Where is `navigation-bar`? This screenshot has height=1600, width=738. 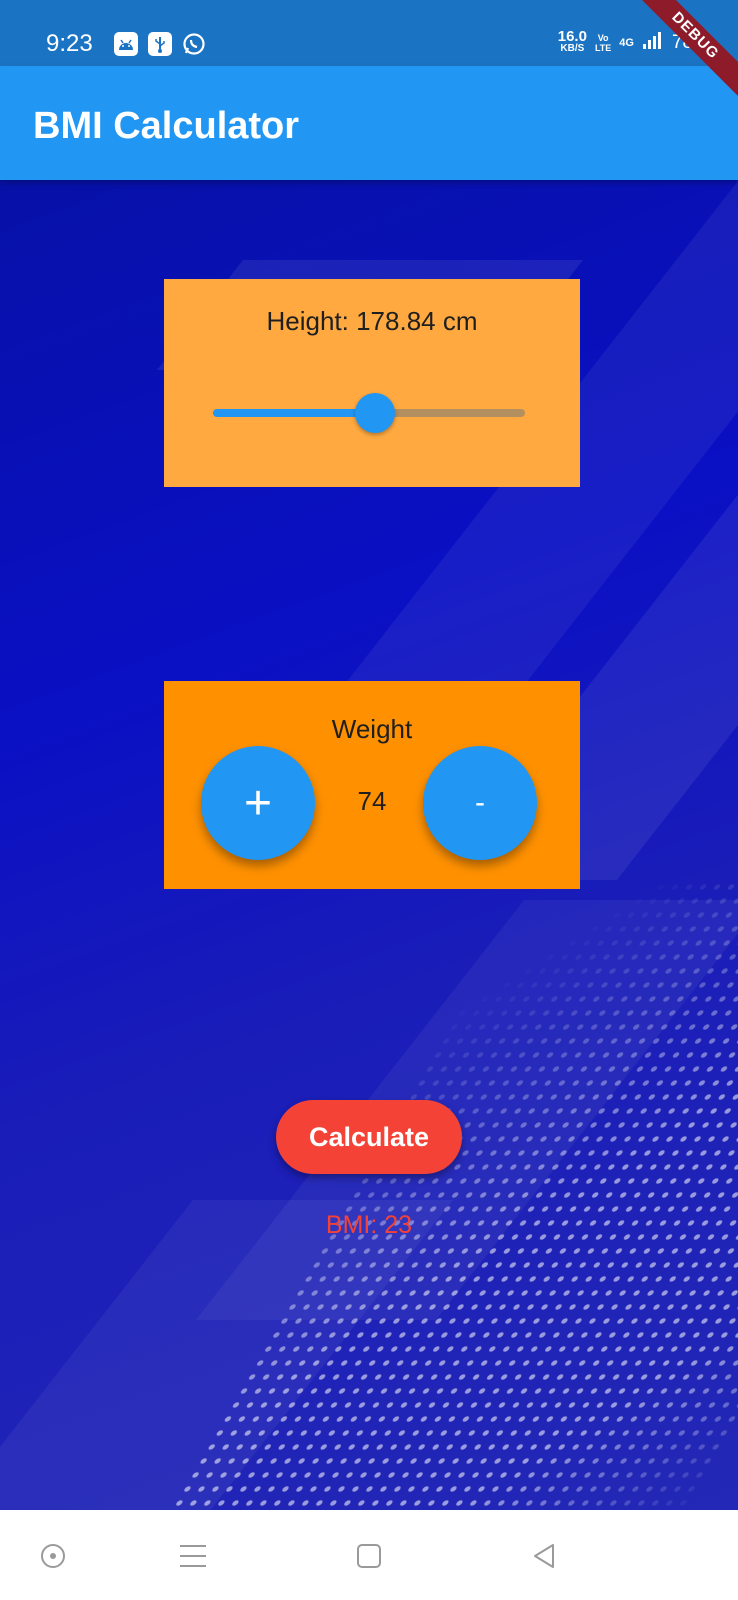
navigation-bar is located at coordinates (369, 1555).